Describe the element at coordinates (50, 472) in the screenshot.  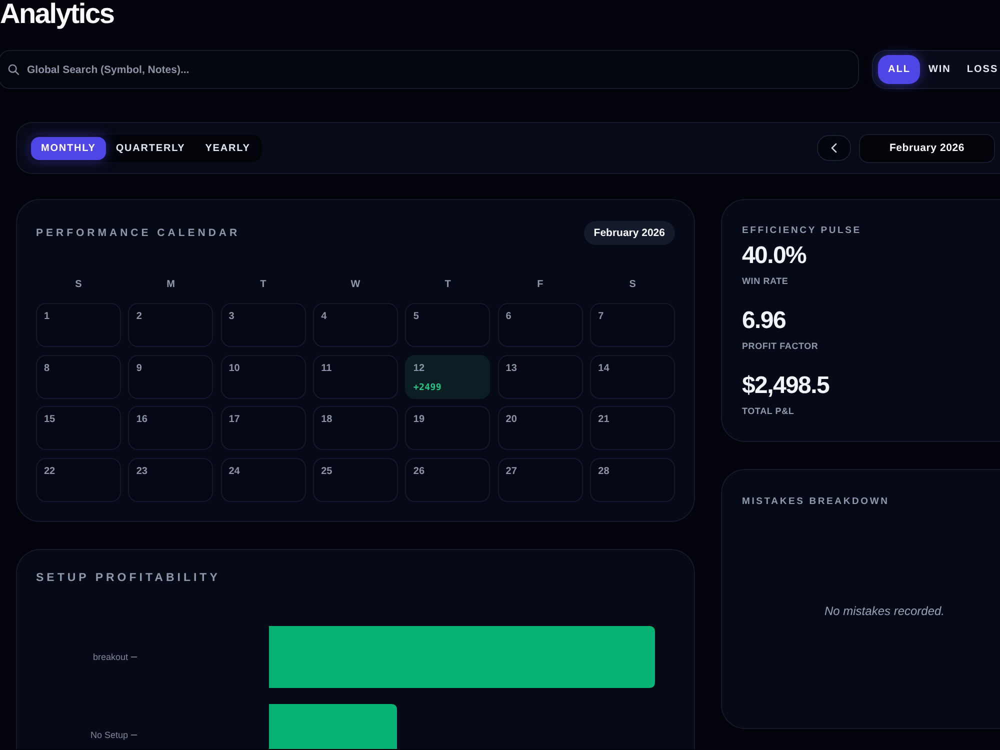
I see `day-number: 22` at that location.